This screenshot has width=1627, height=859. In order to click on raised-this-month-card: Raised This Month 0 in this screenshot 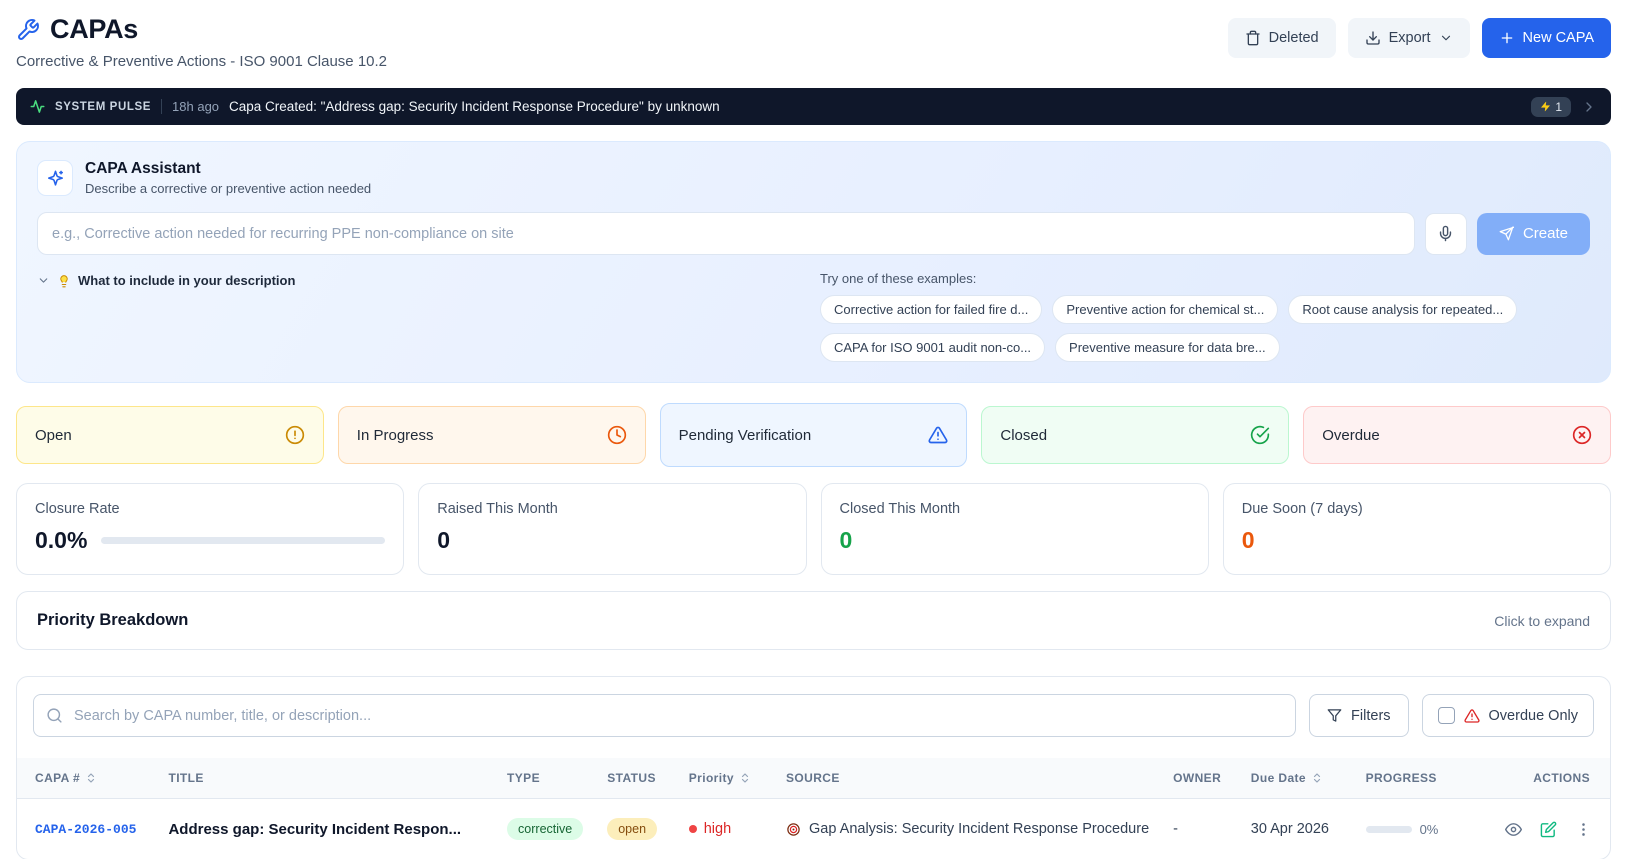, I will do `click(612, 529)`.